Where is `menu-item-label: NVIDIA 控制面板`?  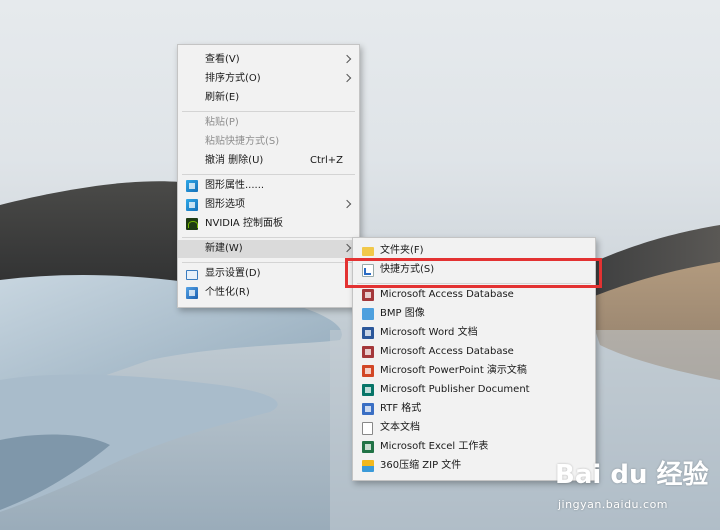 menu-item-label: NVIDIA 控制面板 is located at coordinates (244, 223).